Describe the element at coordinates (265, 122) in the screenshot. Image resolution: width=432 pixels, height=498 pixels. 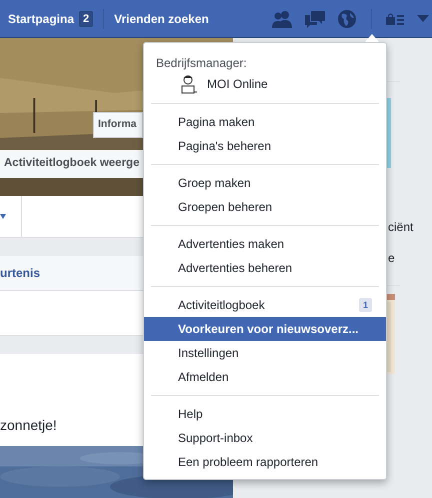
I see `menu-item: Pagina maken` at that location.